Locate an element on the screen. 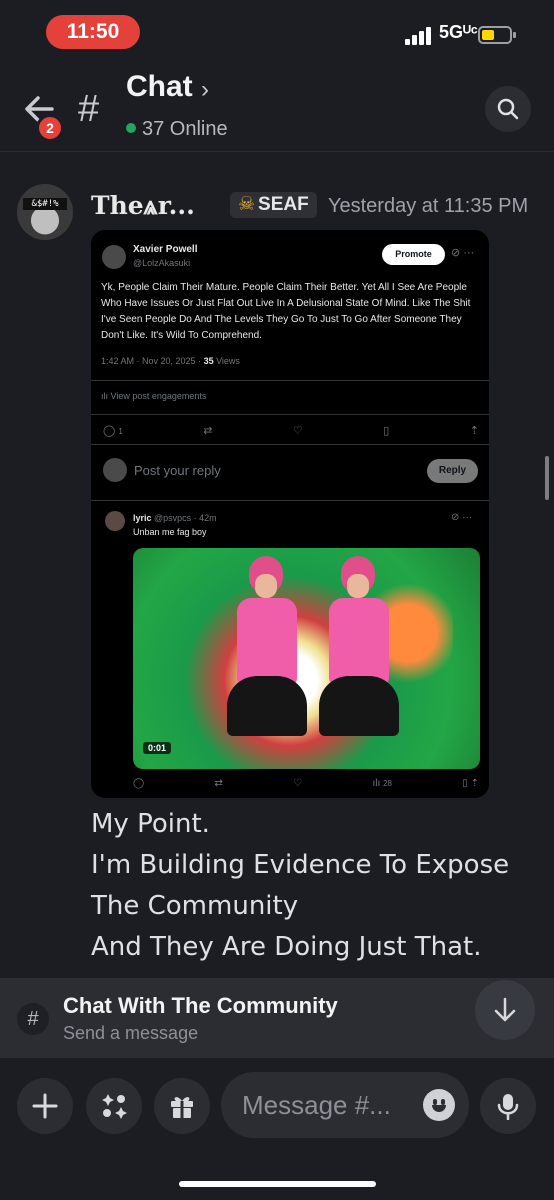 The image size is (554, 1200). reply-icon: ◯ is located at coordinates (139, 783).